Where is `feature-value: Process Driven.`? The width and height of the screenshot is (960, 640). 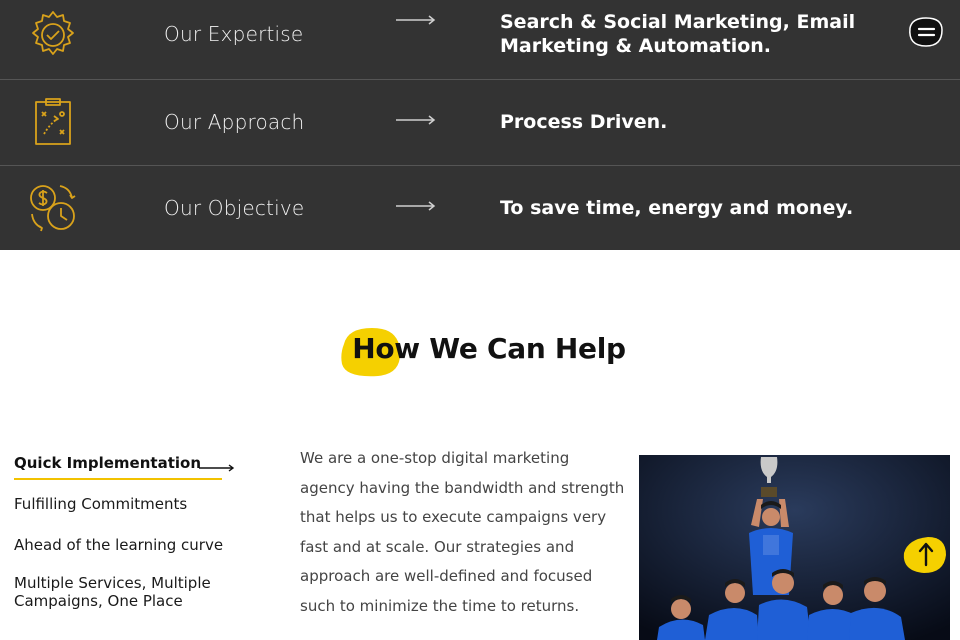 feature-value: Process Driven. is located at coordinates (584, 122).